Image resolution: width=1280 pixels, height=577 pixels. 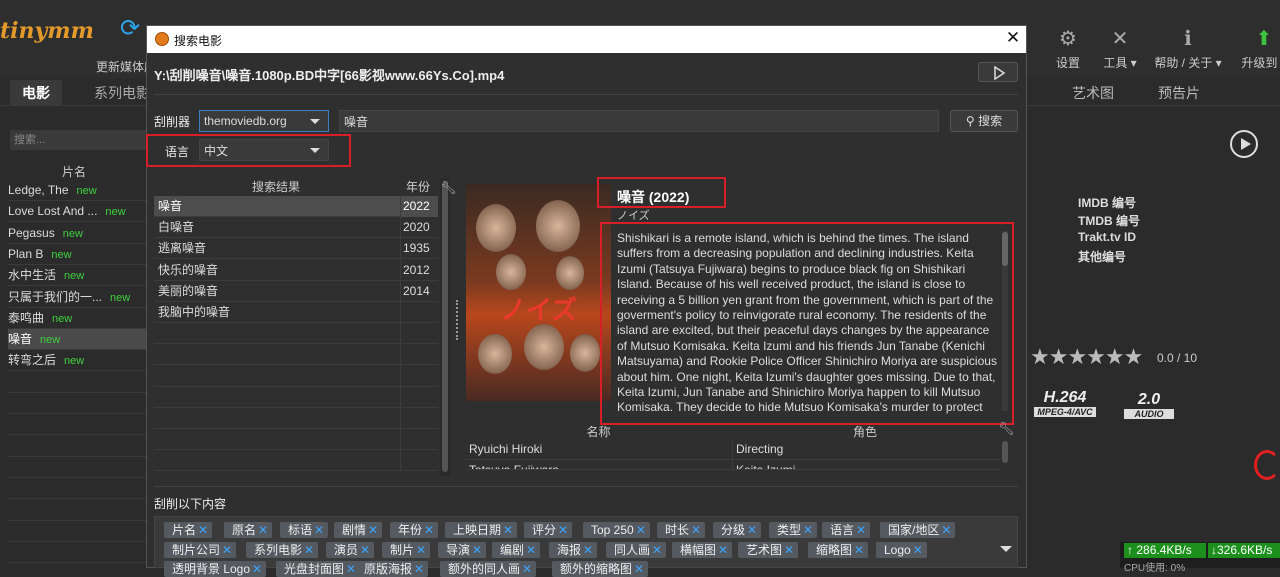 I want to click on movie-list-item: Plan B new, so click(x=80, y=254).